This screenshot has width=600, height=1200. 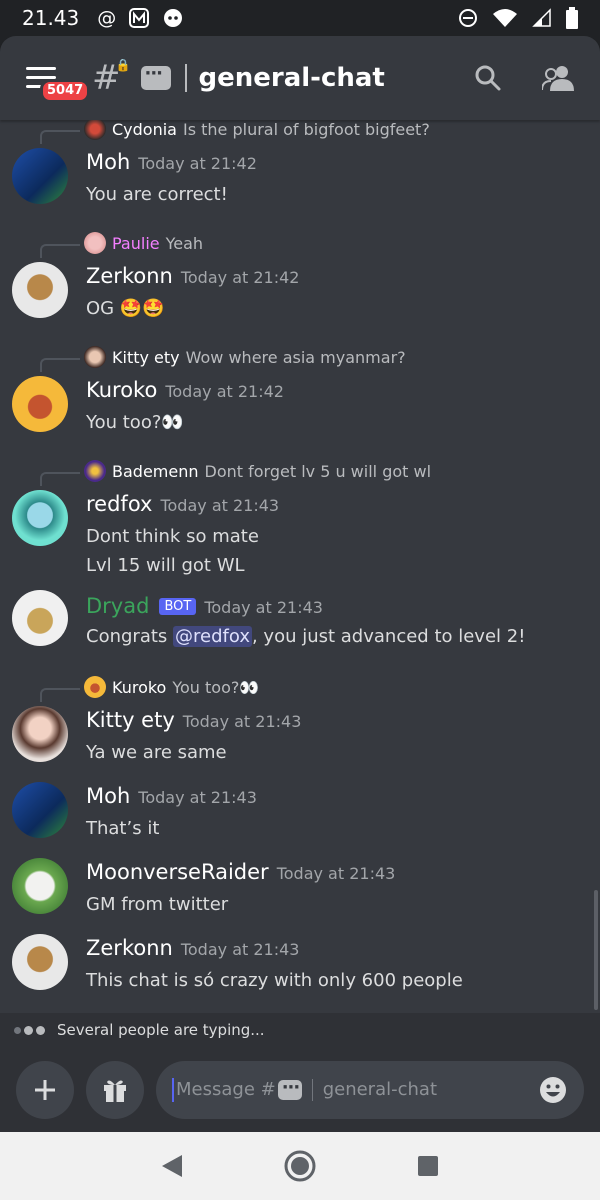 What do you see at coordinates (29, 1030) in the screenshot?
I see `typing-dots-icon` at bounding box center [29, 1030].